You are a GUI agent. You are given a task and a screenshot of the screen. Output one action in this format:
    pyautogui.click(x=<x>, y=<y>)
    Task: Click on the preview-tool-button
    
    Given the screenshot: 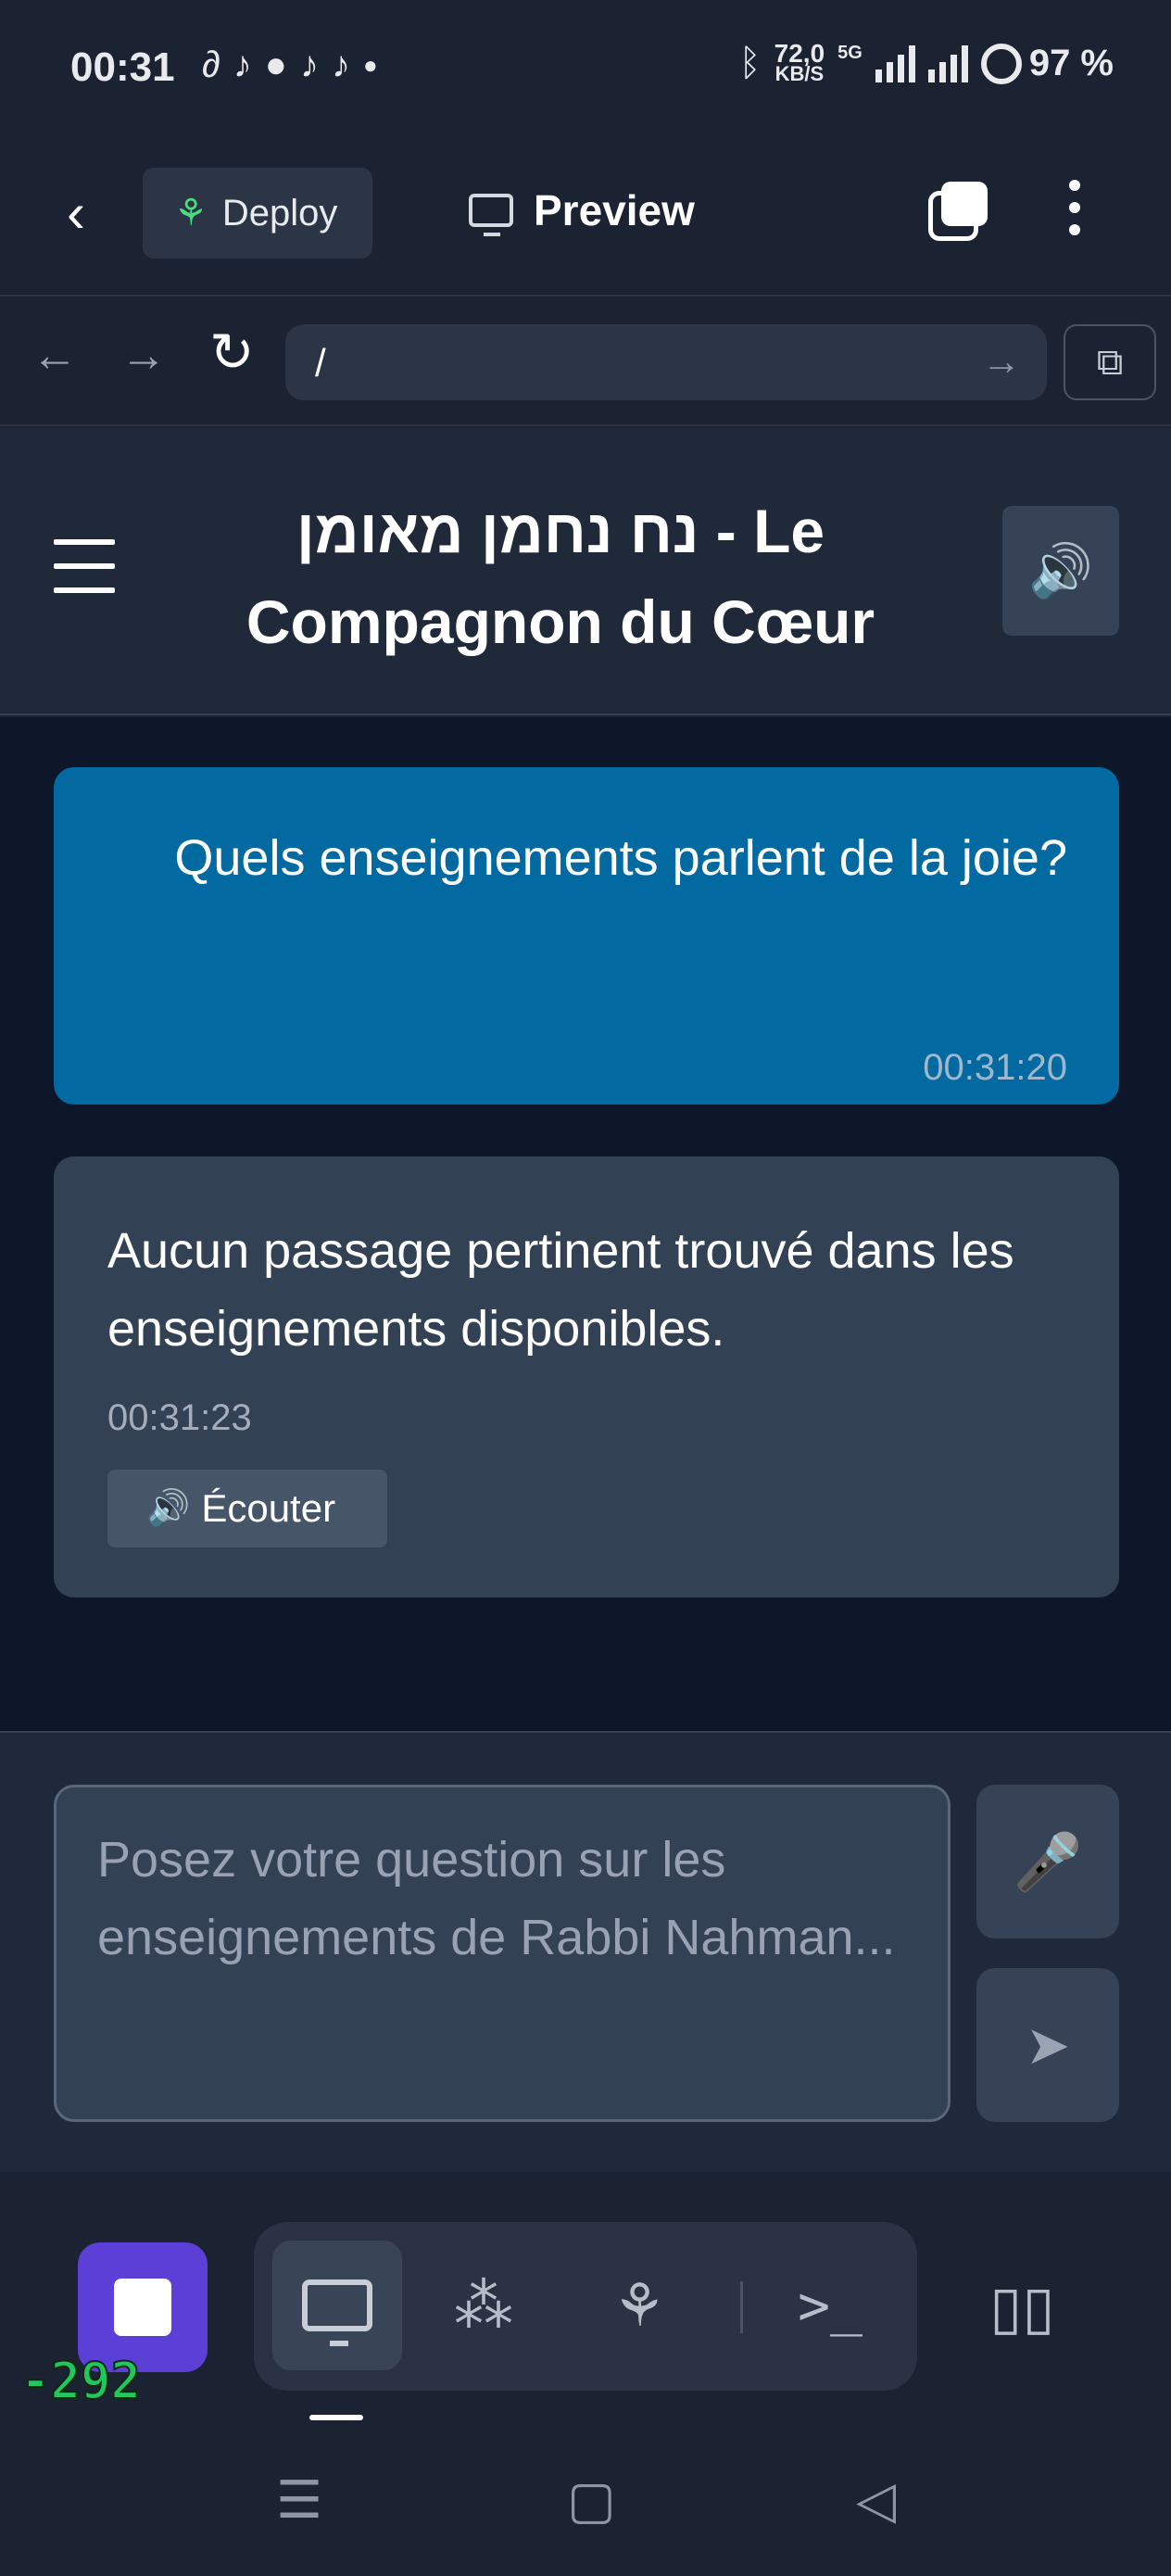 What is the action you would take?
    pyautogui.click(x=337, y=2305)
    